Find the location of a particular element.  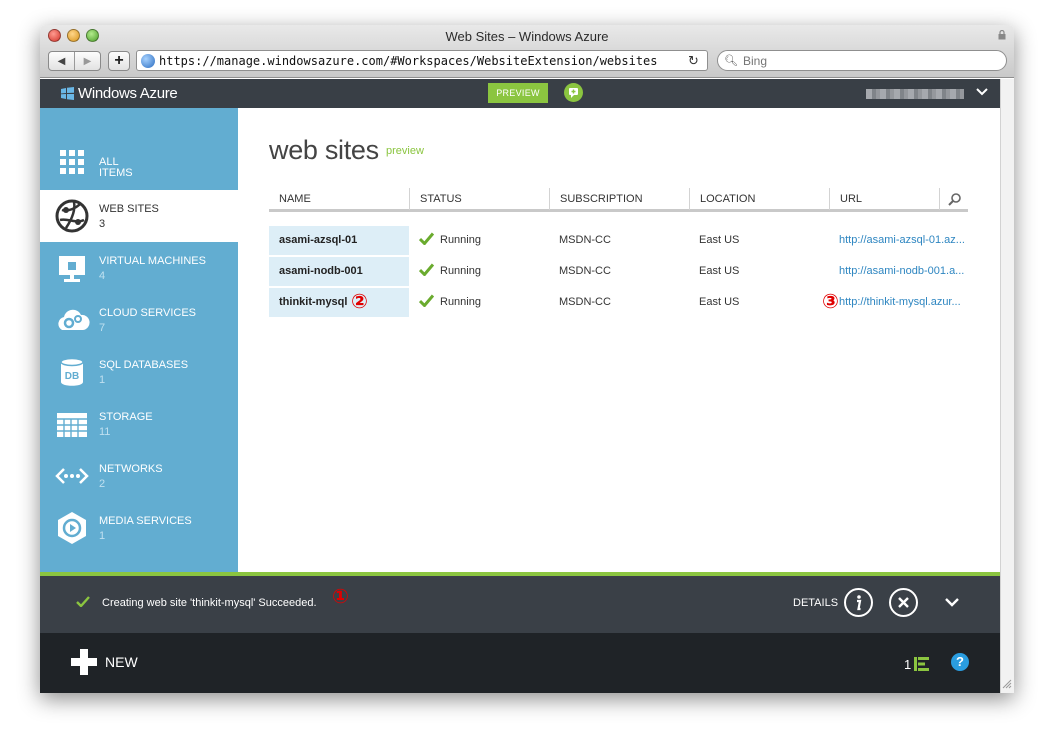

sidebar-item-label: WEB SITES is located at coordinates (129, 209).